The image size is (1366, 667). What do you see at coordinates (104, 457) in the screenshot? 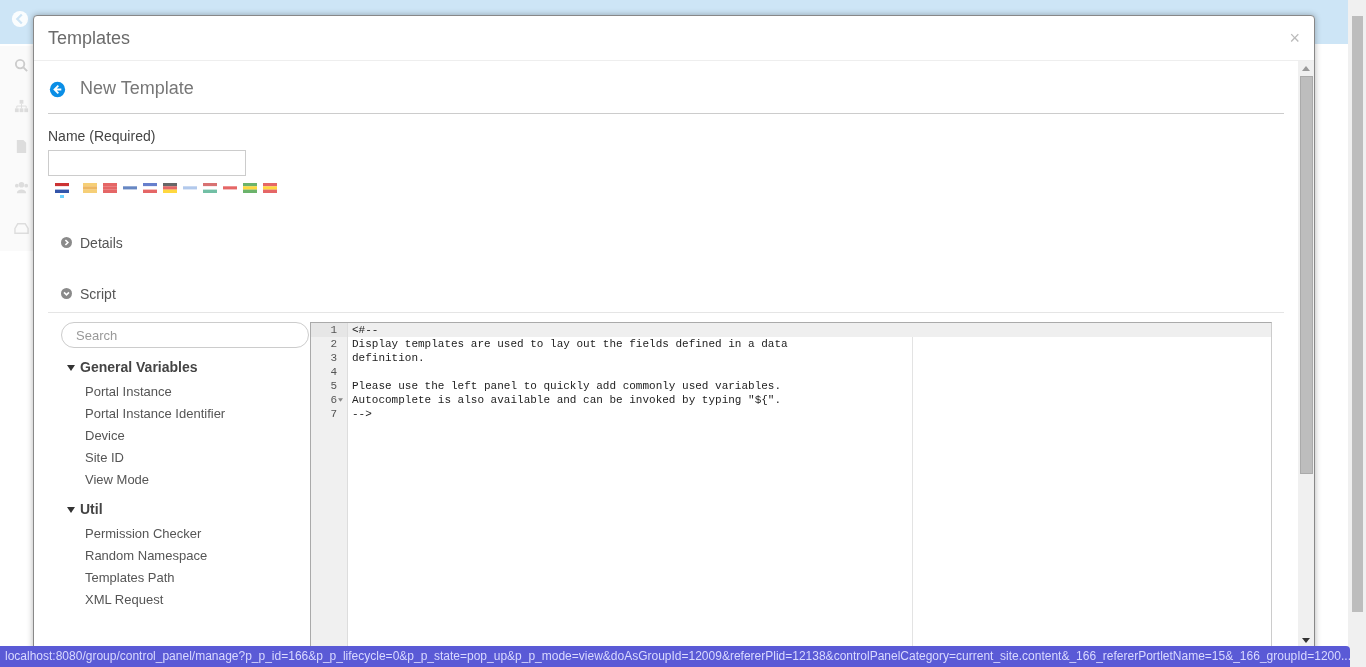
I see `tree-item: Site ID` at bounding box center [104, 457].